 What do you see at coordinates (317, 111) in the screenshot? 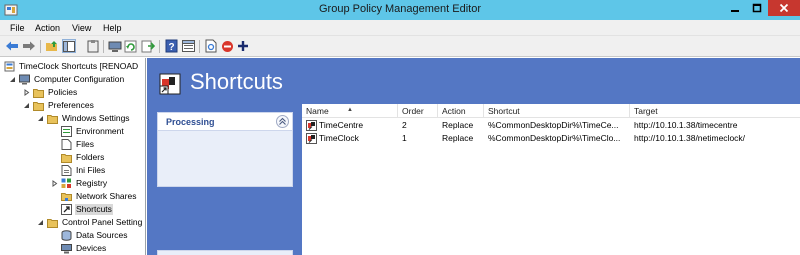
I see `column-header-label: Name` at bounding box center [317, 111].